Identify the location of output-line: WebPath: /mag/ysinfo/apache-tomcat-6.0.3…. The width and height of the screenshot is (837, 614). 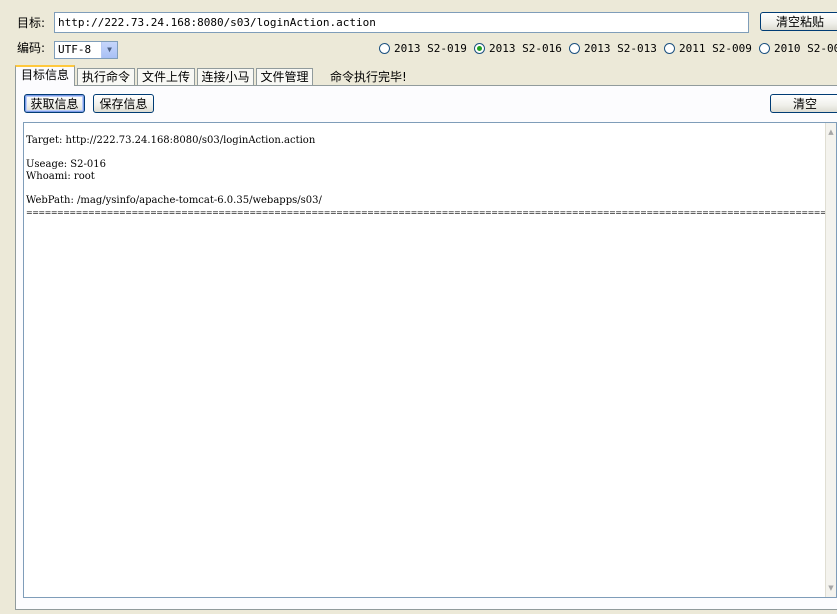
(174, 200).